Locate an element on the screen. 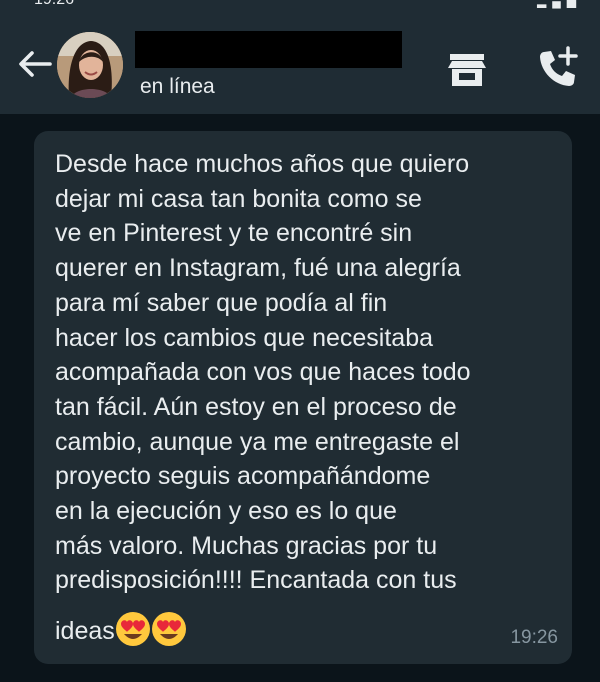 This screenshot has height=682, width=600. message-line: querer en Instagram, fué una alegría is located at coordinates (258, 268).